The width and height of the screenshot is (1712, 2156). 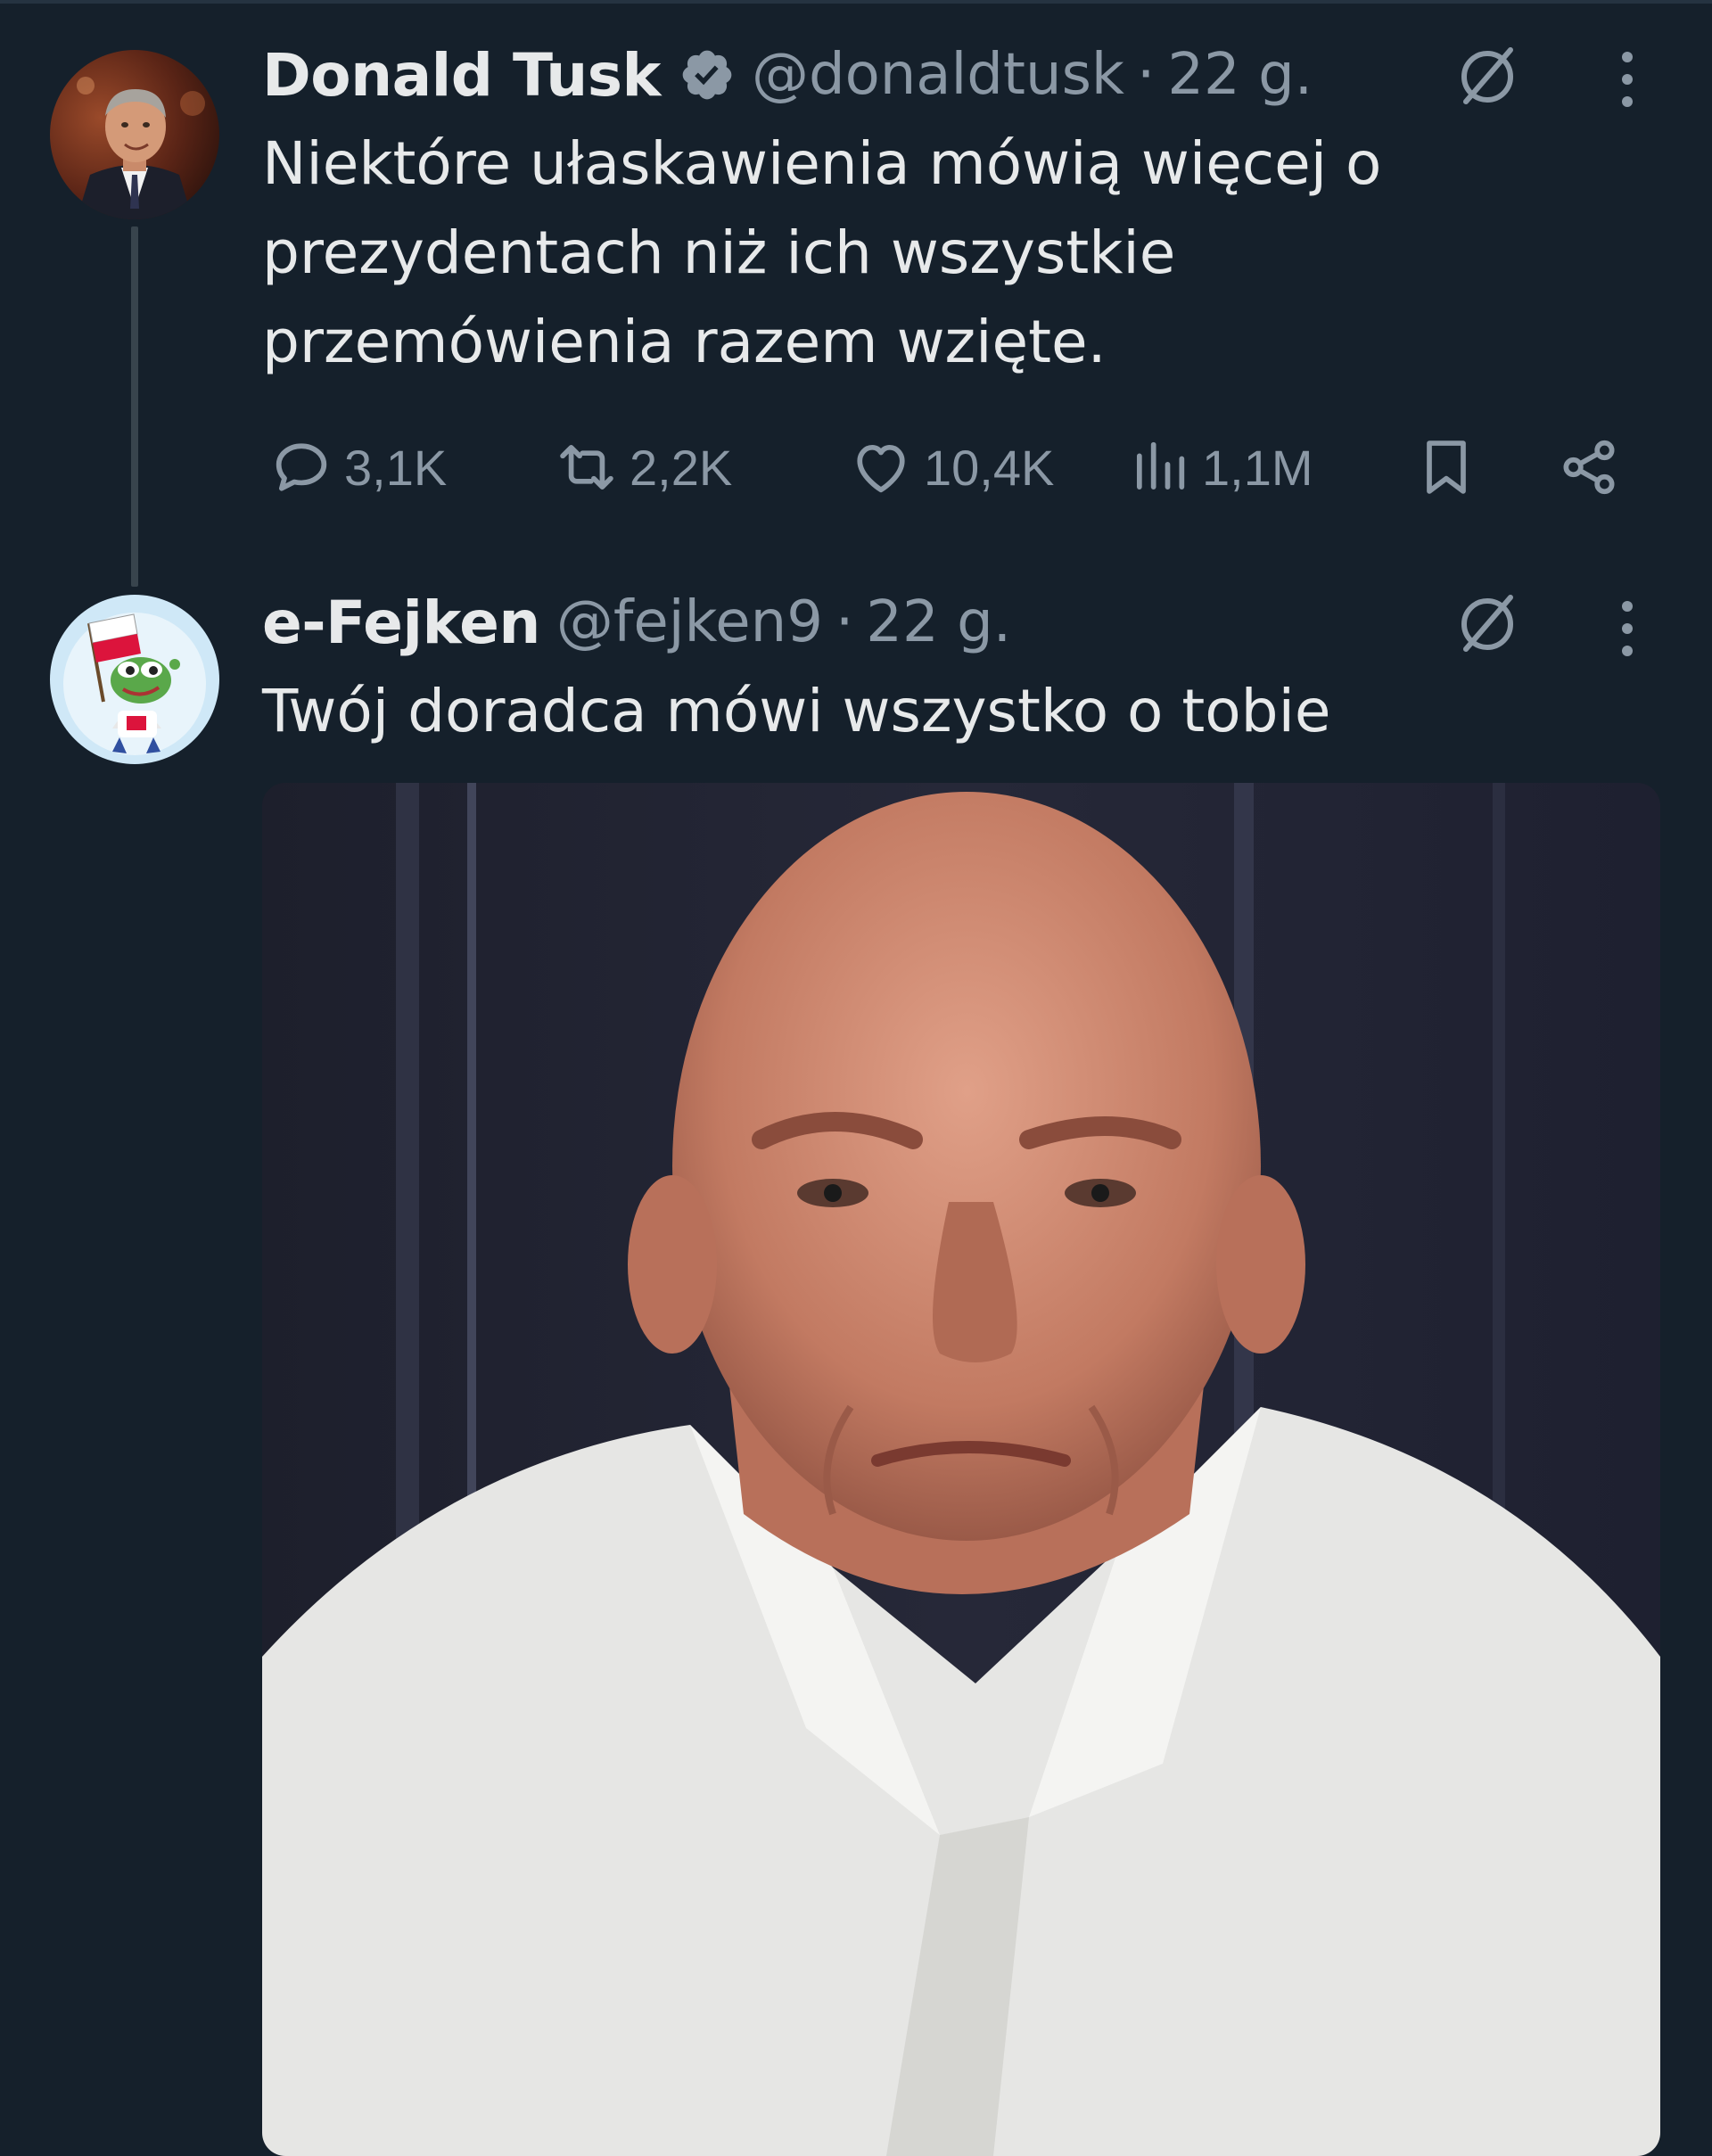 What do you see at coordinates (856, 2) in the screenshot?
I see `top-edge-divider` at bounding box center [856, 2].